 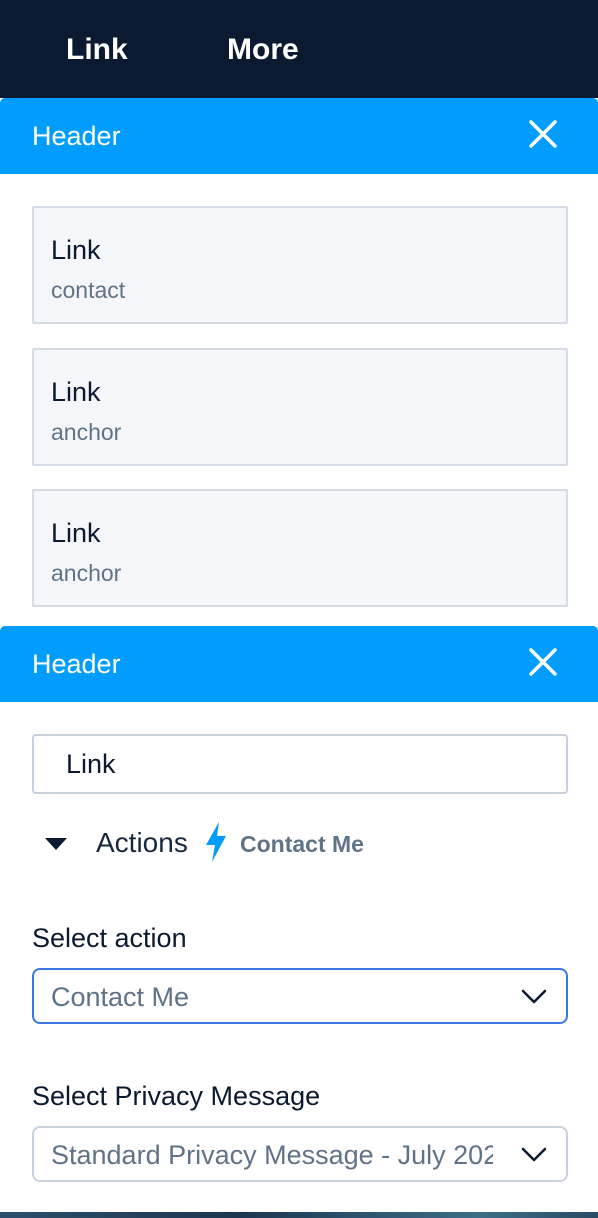 I want to click on select-action-value: Contact Me, so click(x=120, y=997).